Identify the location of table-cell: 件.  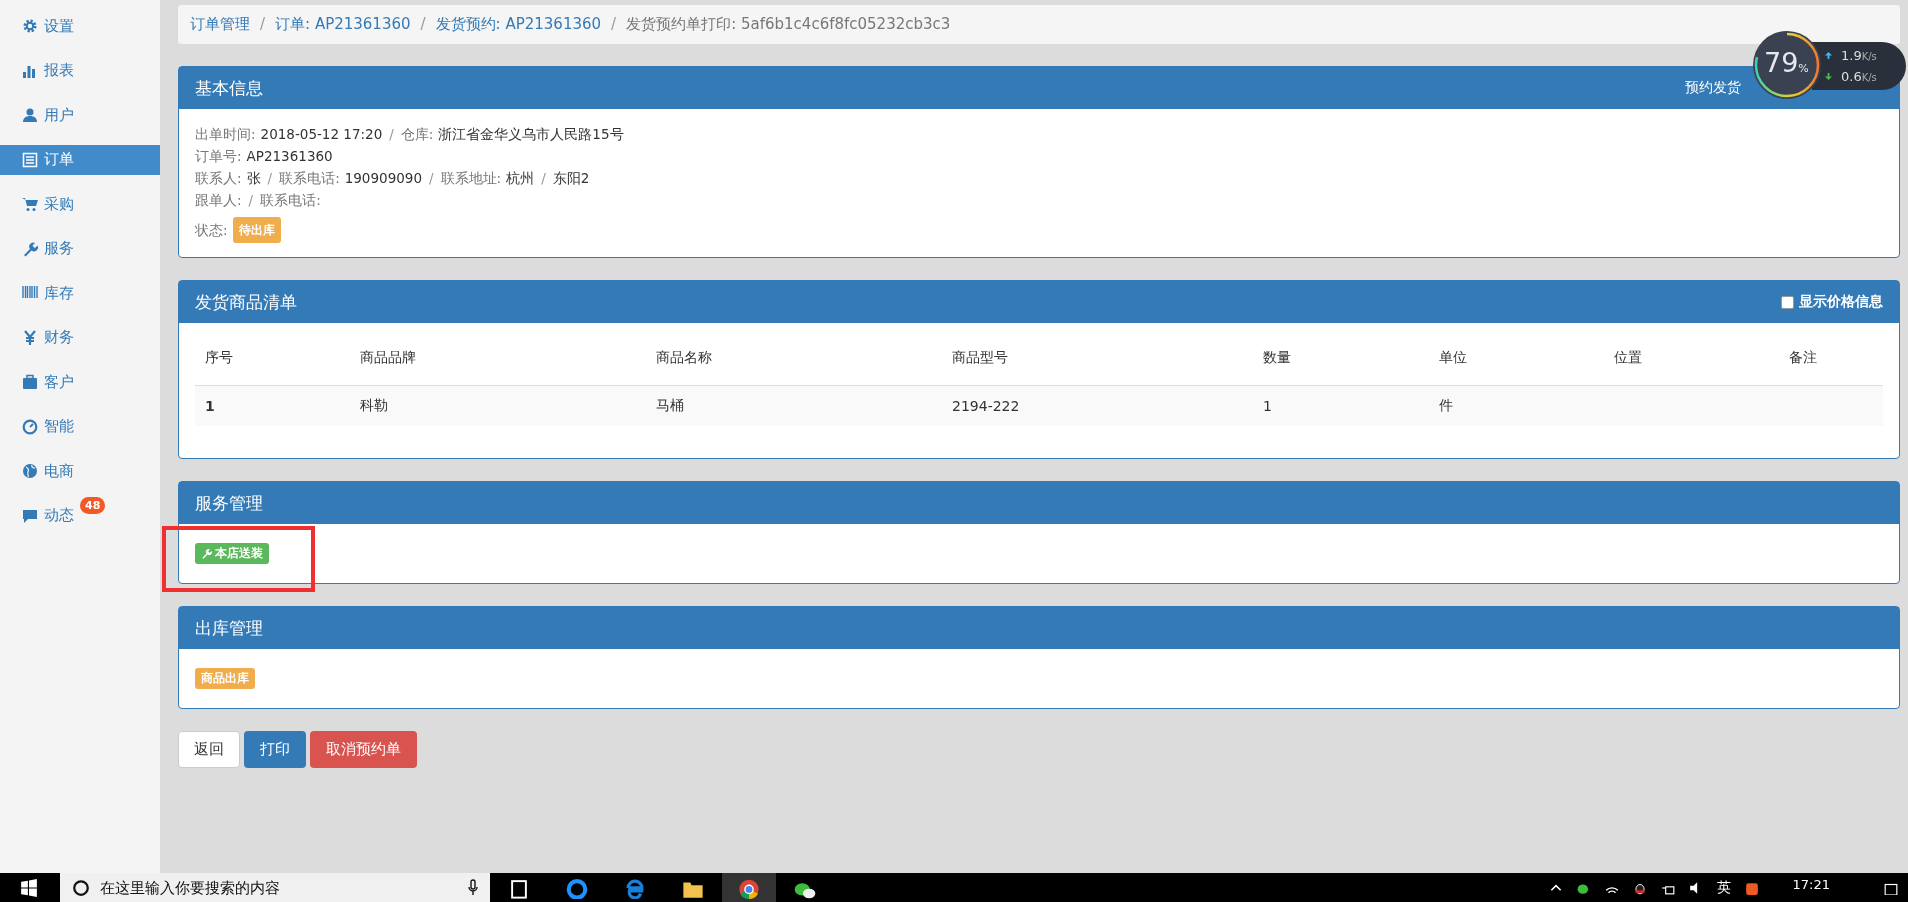
(1446, 405).